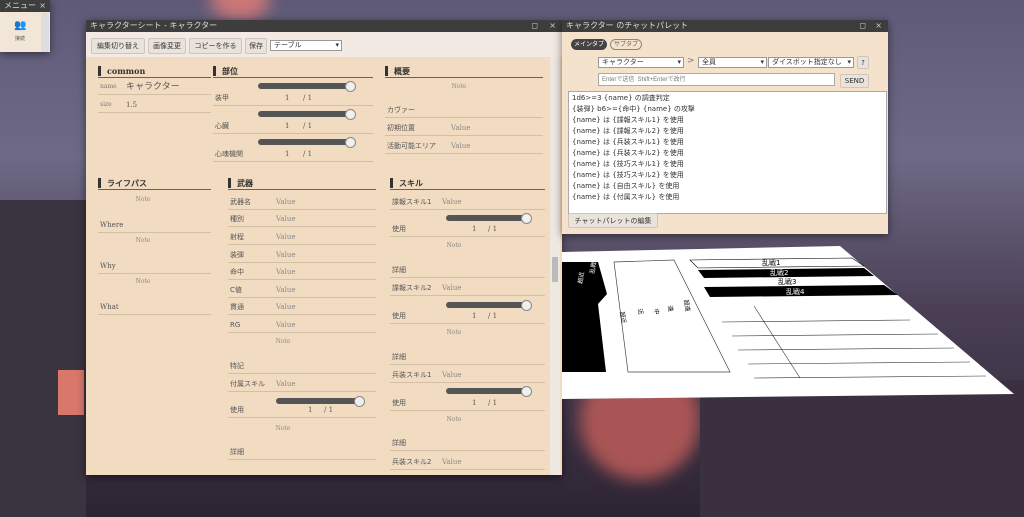 Image resolution: width=1024 pixels, height=517 pixels. What do you see at coordinates (287, 98) in the screenshot?
I see `armor-value: 1` at bounding box center [287, 98].